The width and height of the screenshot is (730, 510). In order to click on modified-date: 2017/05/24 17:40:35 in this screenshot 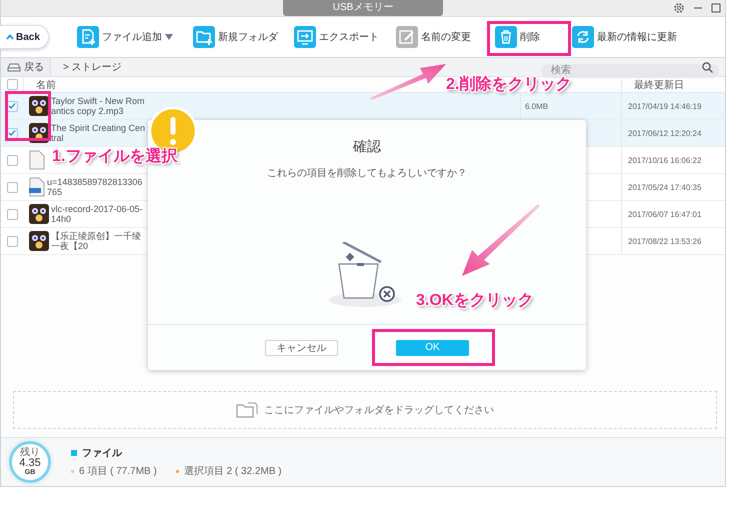, I will do `click(665, 187)`.